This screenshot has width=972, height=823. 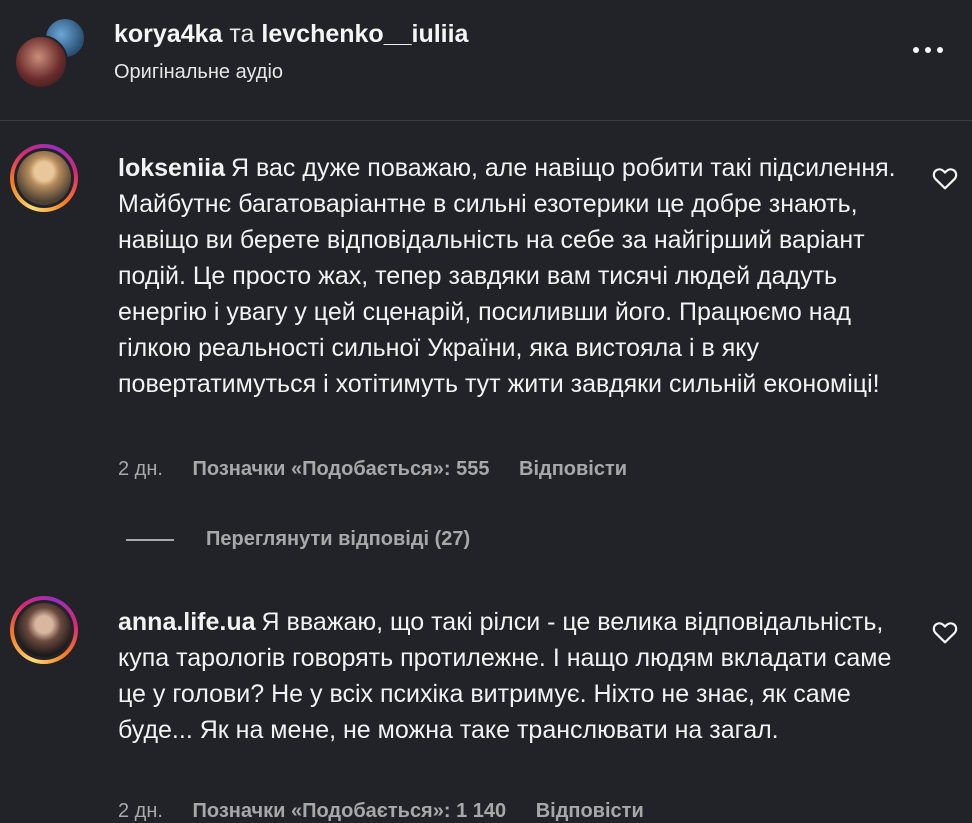 I want to click on view-replies-label: Переглянути відповіді (27), so click(x=338, y=539).